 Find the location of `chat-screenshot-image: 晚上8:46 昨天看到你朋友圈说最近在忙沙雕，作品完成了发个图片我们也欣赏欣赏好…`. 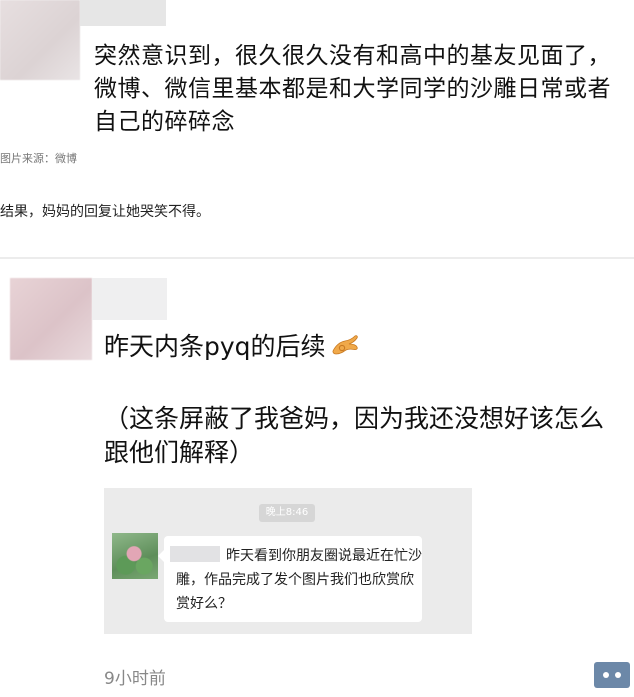

chat-screenshot-image: 晚上8:46 昨天看到你朋友圈说最近在忙沙雕，作品完成了发个图片我们也欣赏欣赏好… is located at coordinates (288, 561).